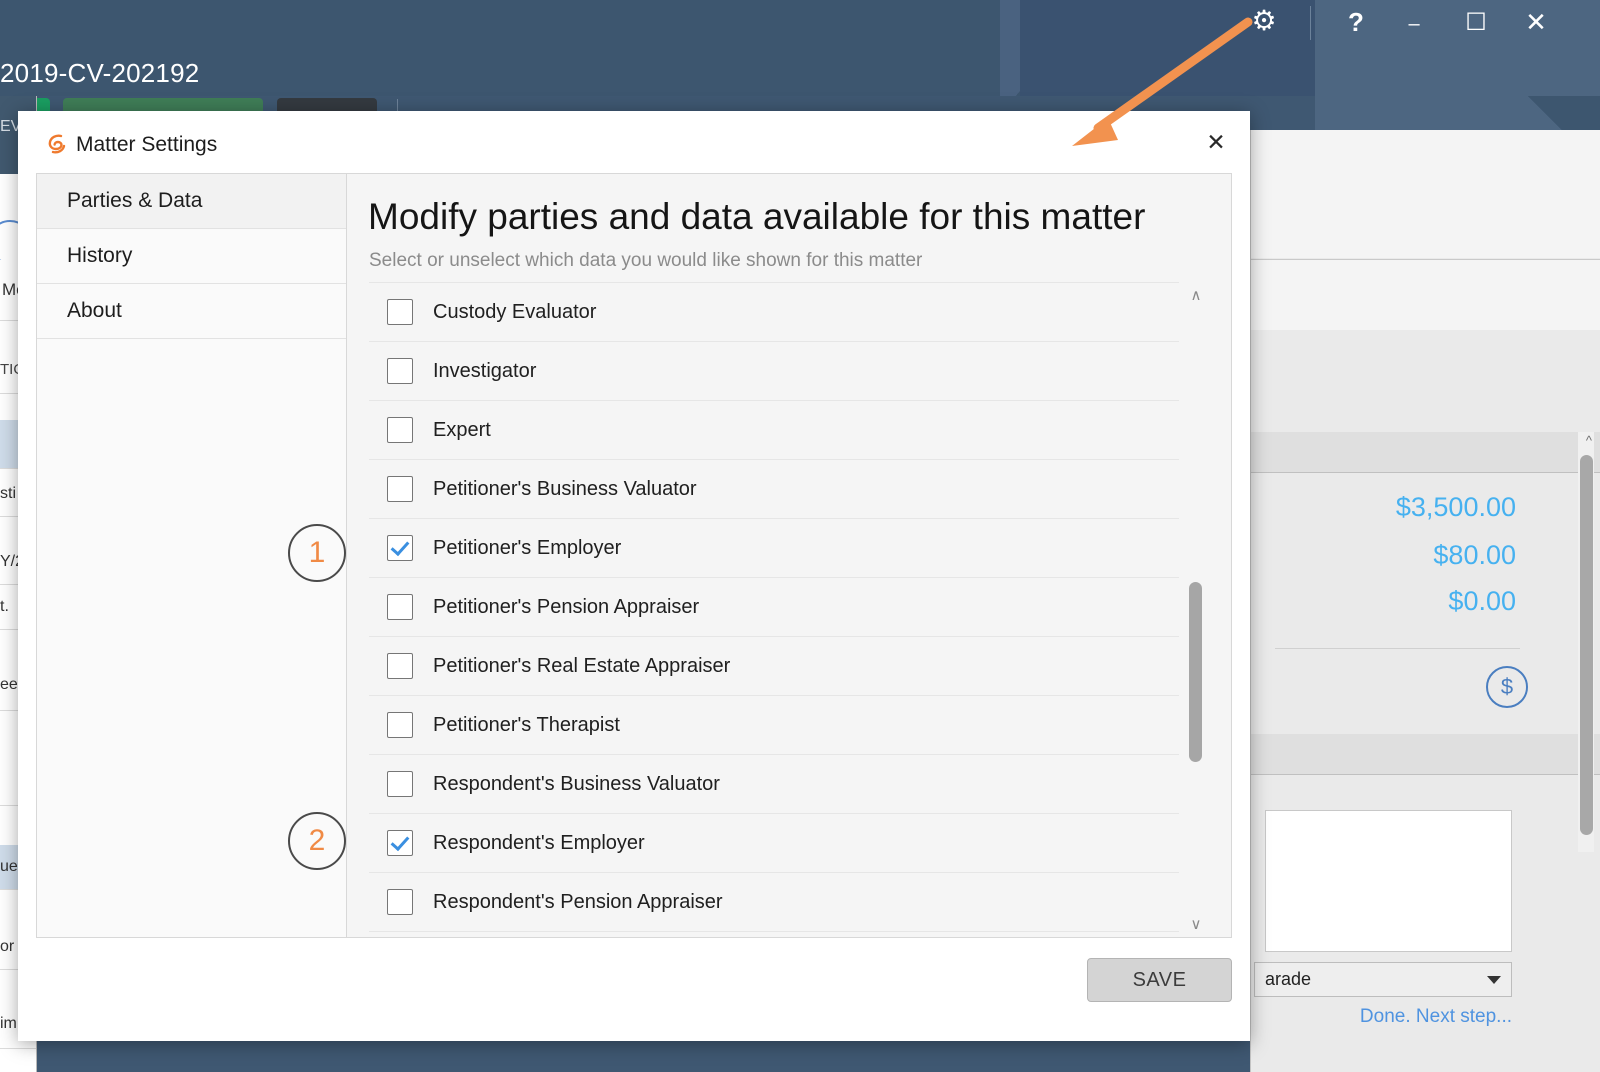 Image resolution: width=1600 pixels, height=1072 pixels. What do you see at coordinates (565, 488) in the screenshot?
I see `list-item-label: Petitioner's Business Valuator` at bounding box center [565, 488].